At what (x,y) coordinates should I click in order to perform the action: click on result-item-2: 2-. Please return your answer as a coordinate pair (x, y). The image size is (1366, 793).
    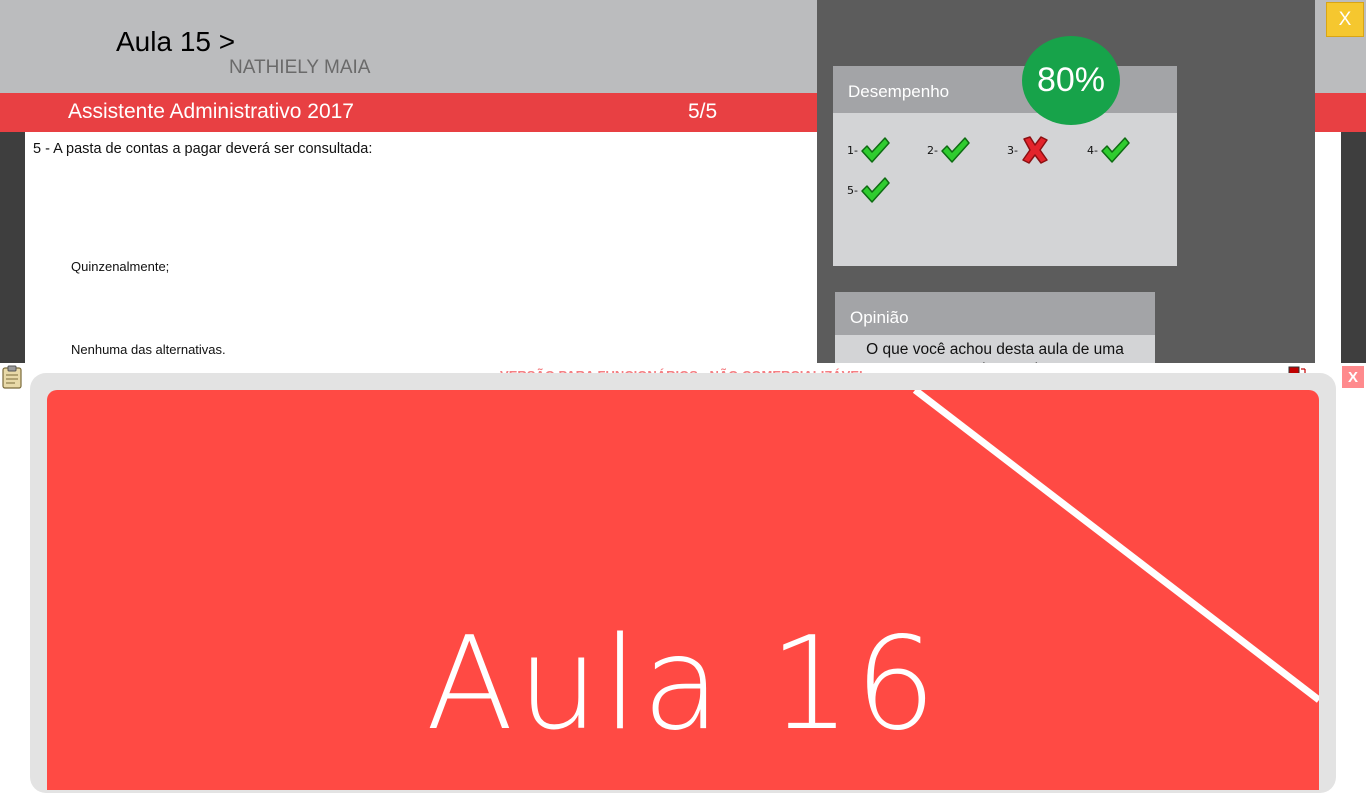
    Looking at the image, I should click on (948, 150).